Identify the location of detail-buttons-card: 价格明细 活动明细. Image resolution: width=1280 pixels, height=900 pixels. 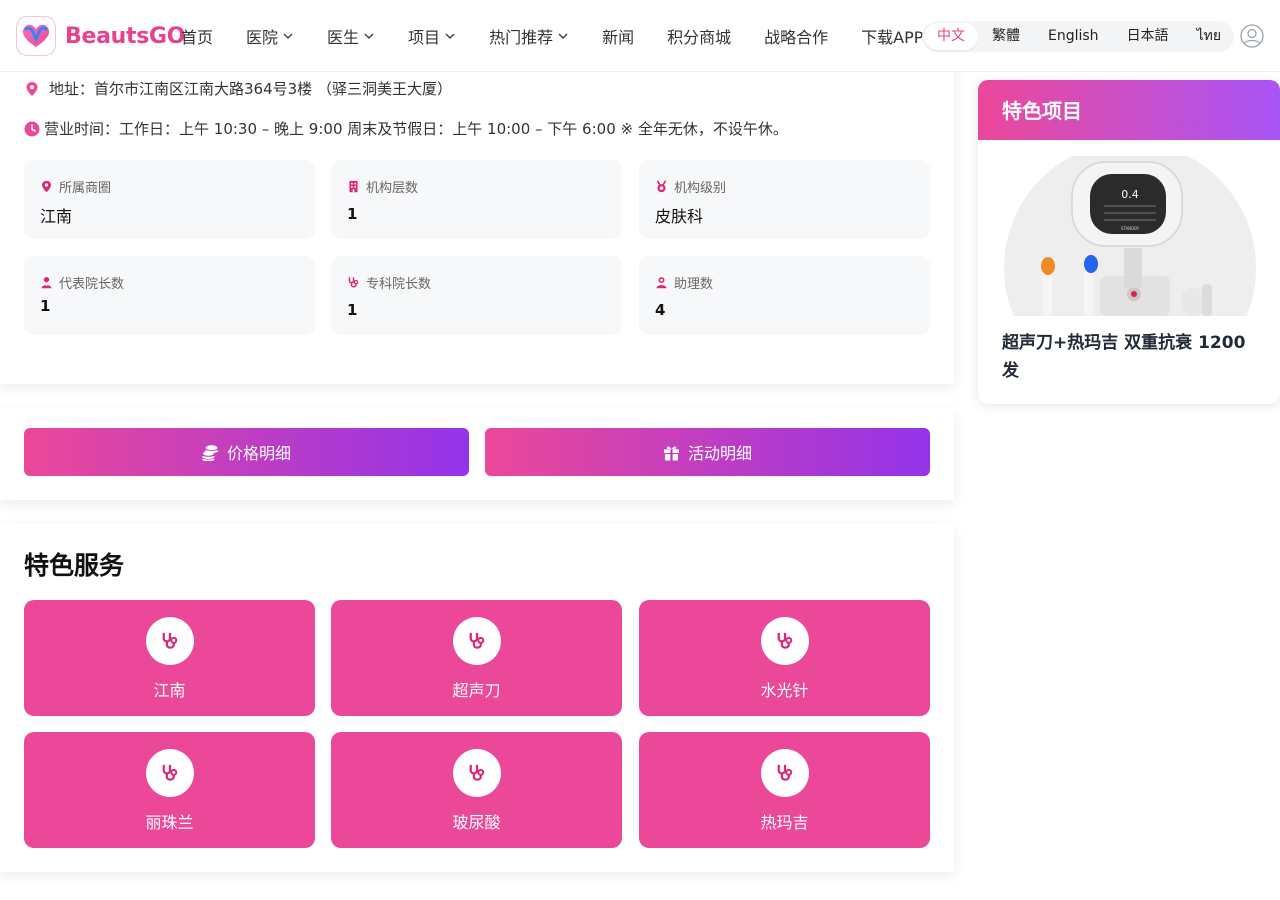
(477, 454).